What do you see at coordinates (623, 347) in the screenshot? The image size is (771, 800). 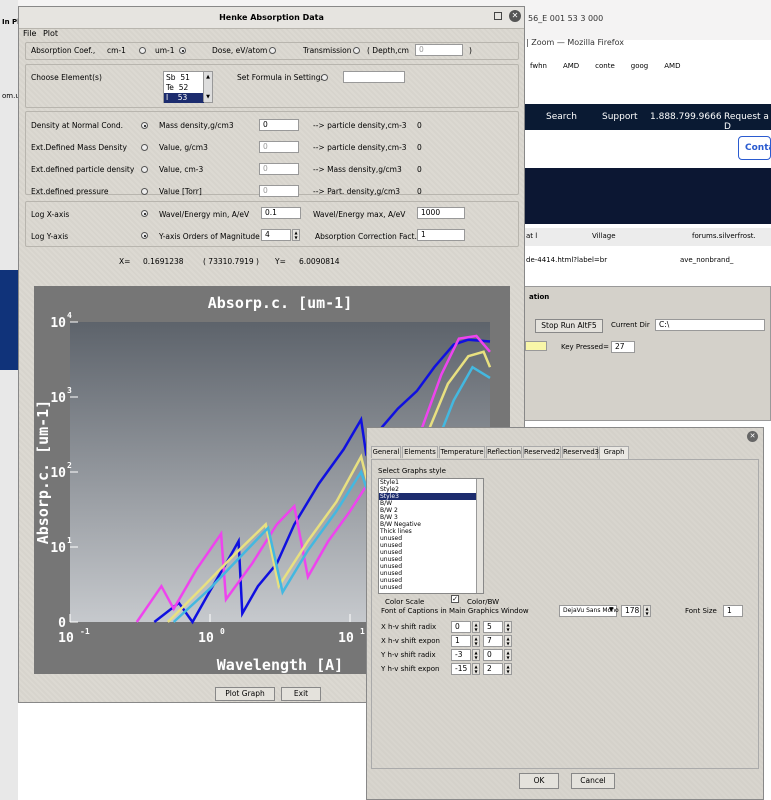 I see `key-pressed-field: 27` at bounding box center [623, 347].